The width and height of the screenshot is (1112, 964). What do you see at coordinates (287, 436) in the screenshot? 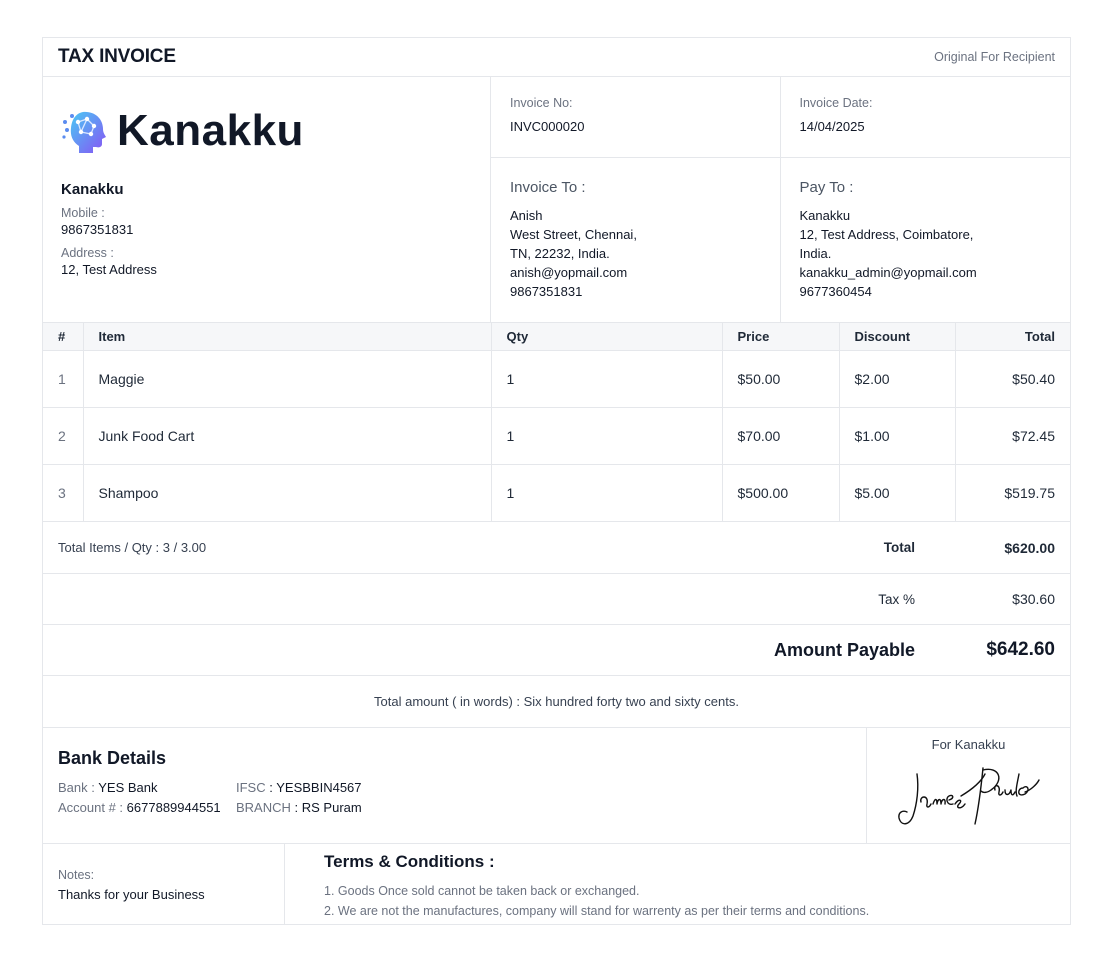
I see `item-name: Junk Food Cart` at bounding box center [287, 436].